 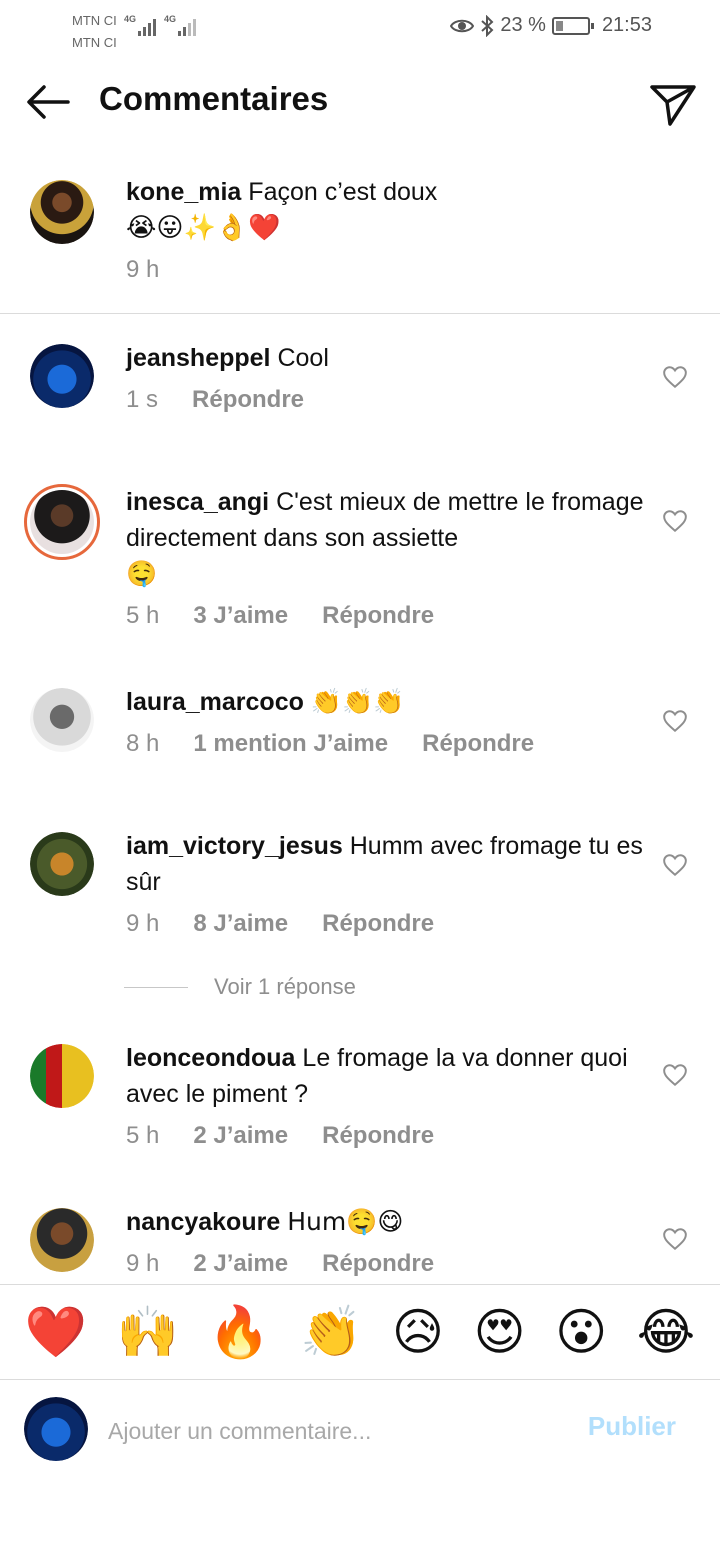 I want to click on caption-time: 9 h, so click(x=142, y=270).